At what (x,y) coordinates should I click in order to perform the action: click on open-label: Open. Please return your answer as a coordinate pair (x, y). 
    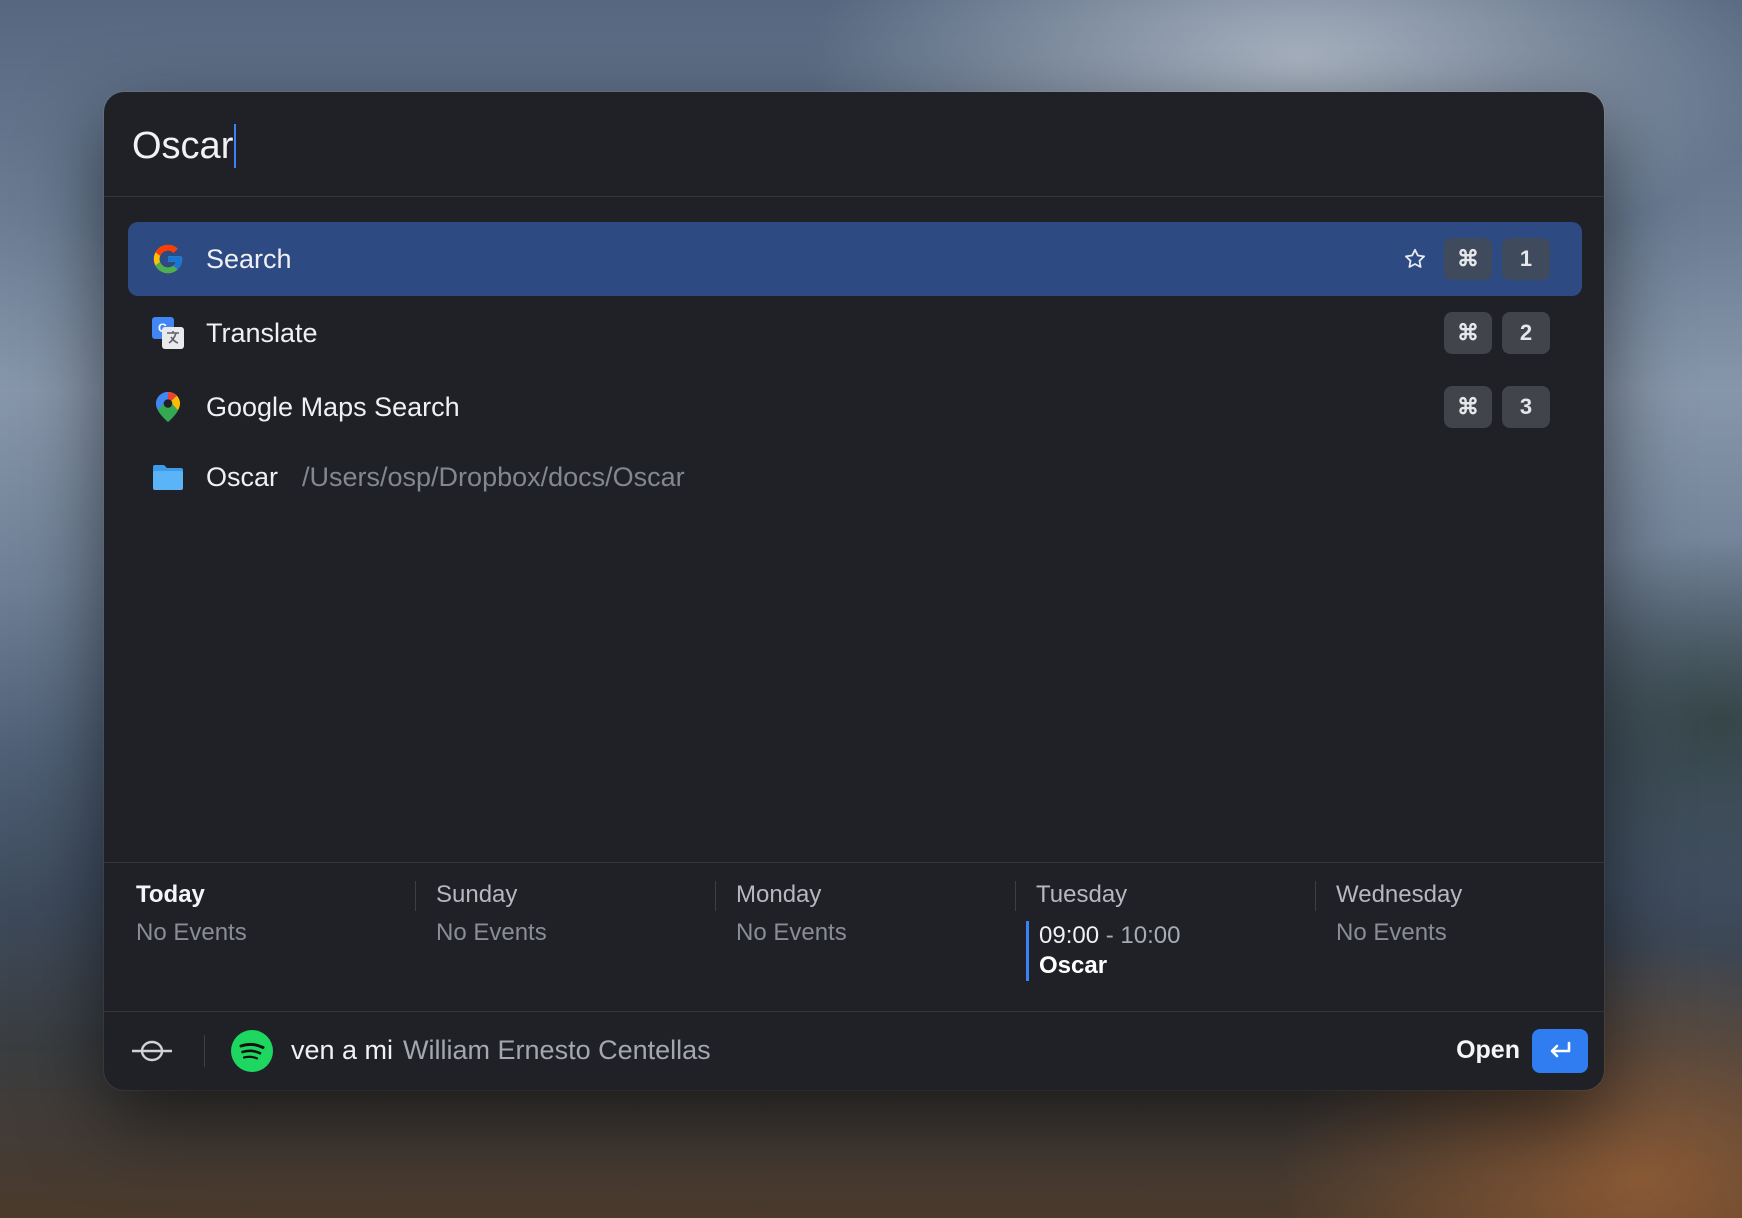
    Looking at the image, I should click on (1488, 1050).